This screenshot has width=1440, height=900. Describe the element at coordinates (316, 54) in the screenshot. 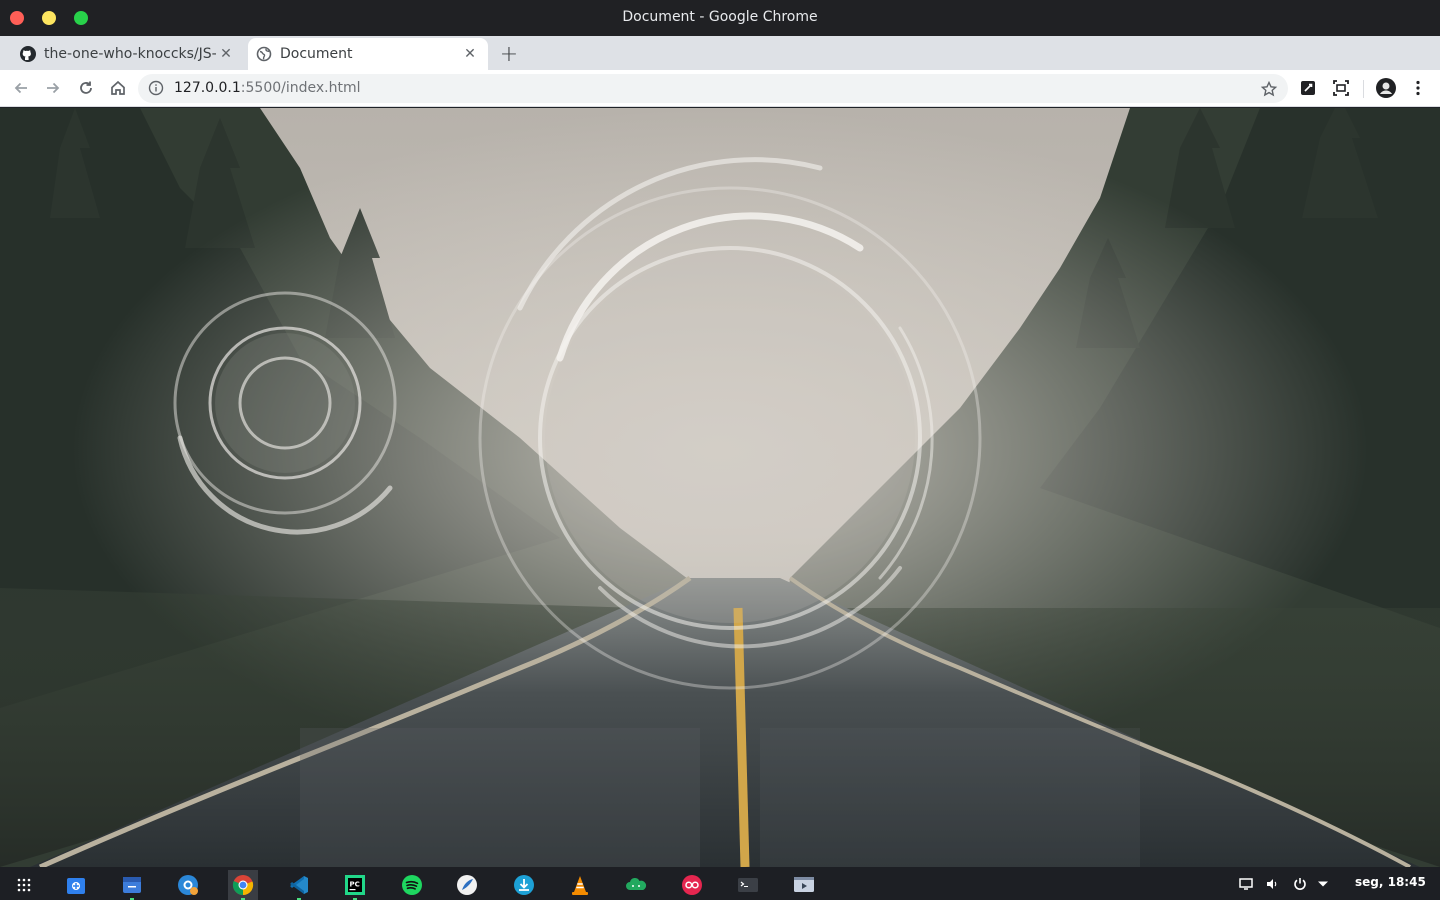

I see `tab-label: Document` at that location.